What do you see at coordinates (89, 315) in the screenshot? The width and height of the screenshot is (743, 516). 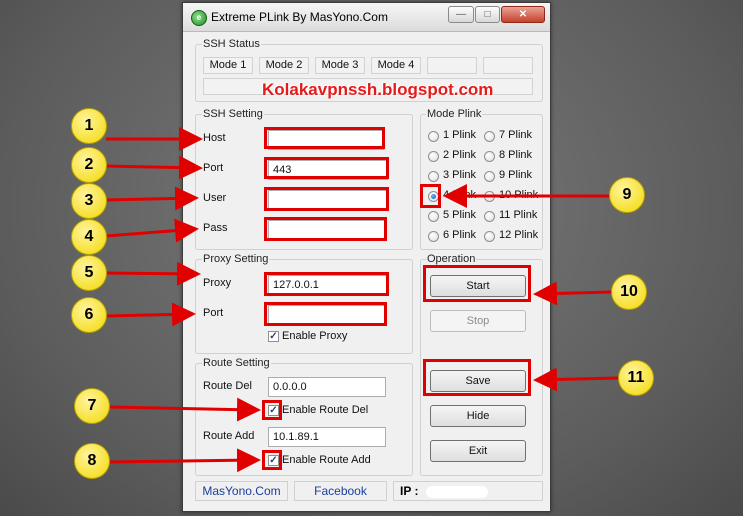 I see `callout-6: 6` at bounding box center [89, 315].